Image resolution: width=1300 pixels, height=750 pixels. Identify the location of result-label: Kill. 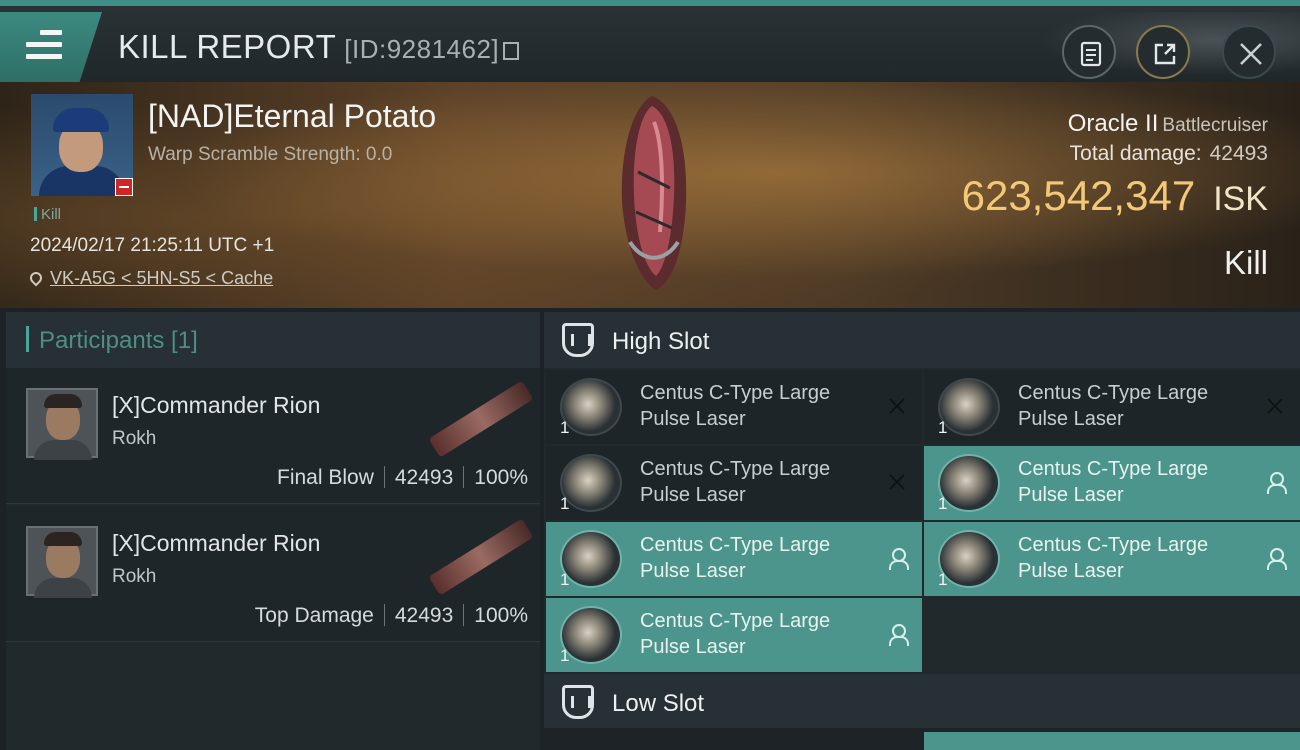
(1245, 262).